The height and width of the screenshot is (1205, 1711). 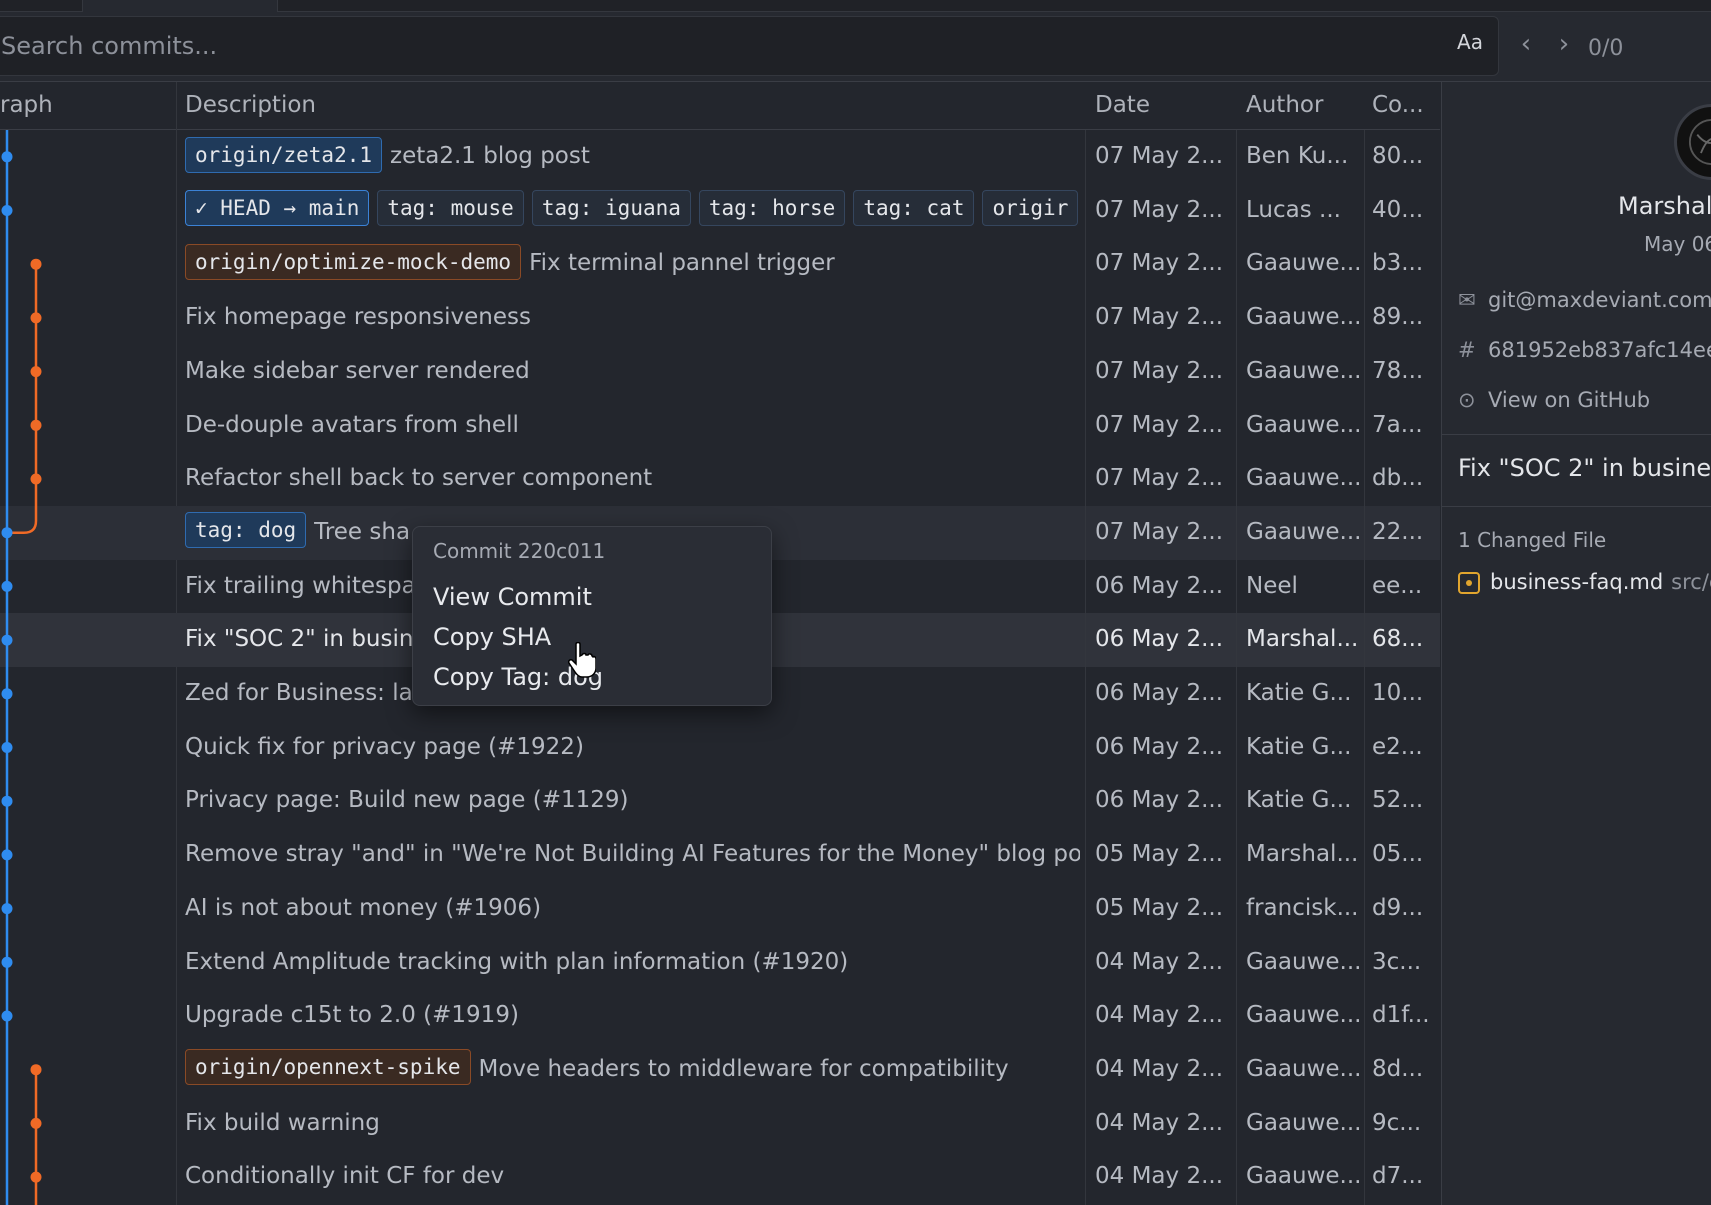 I want to click on ref-badge: origir, so click(x=1030, y=208).